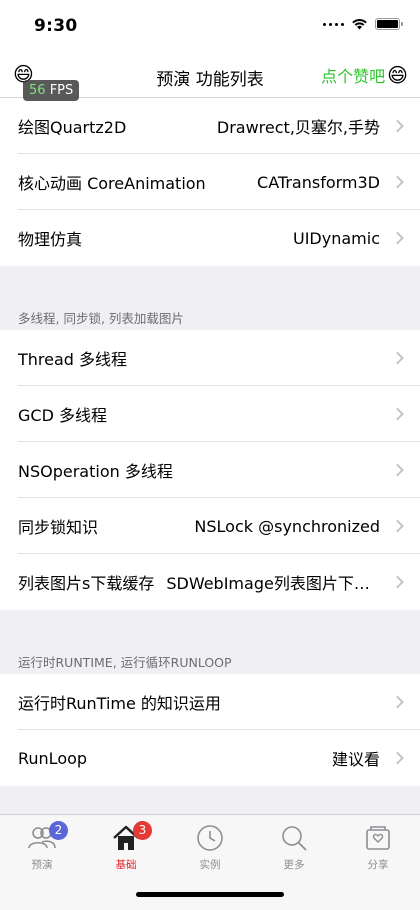 This screenshot has width=420, height=910. Describe the element at coordinates (86, 583) in the screenshot. I see `row-title: 列表图片s下载缓存` at that location.